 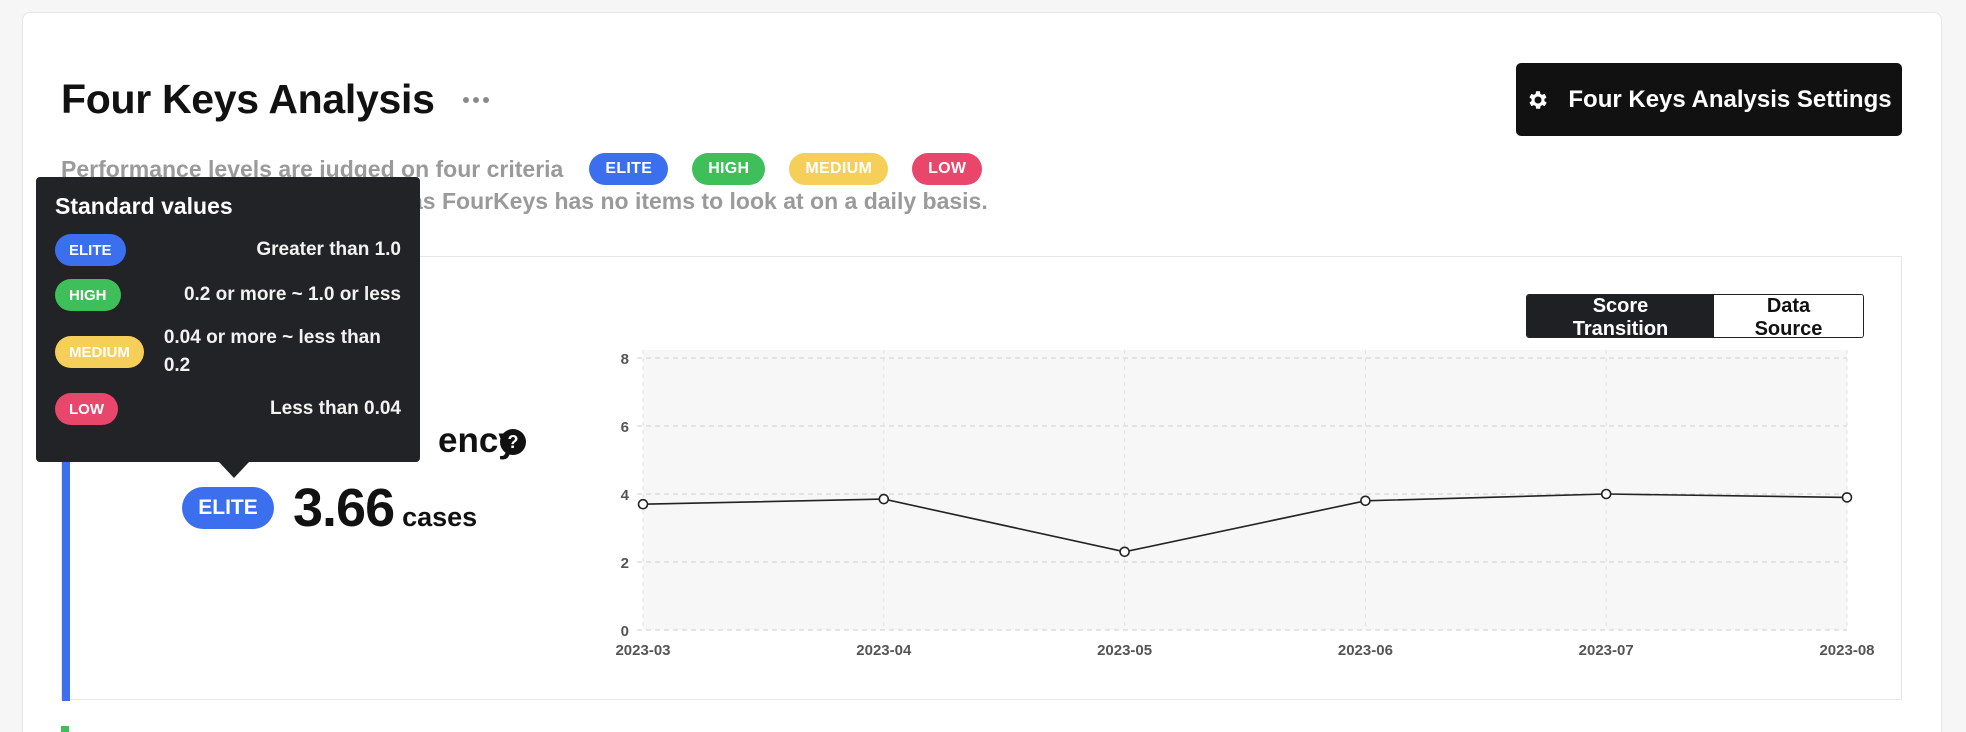 I want to click on tooltip-medium-chip: MEDIUM, so click(x=99, y=352).